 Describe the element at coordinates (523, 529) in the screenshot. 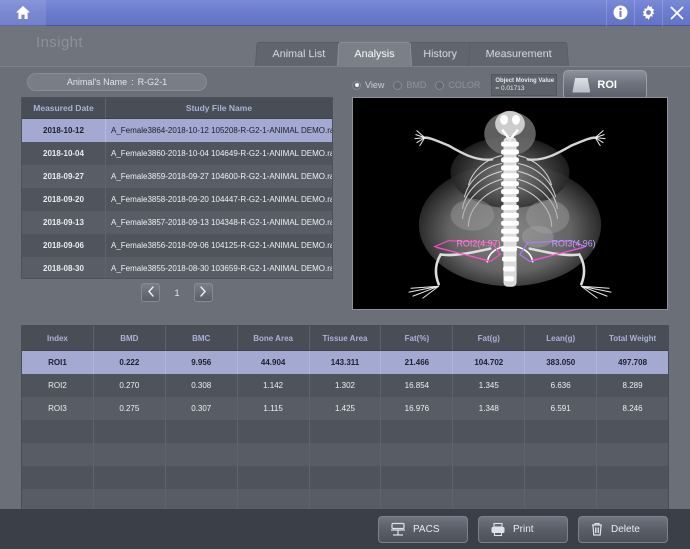

I see `print-button: Print` at that location.